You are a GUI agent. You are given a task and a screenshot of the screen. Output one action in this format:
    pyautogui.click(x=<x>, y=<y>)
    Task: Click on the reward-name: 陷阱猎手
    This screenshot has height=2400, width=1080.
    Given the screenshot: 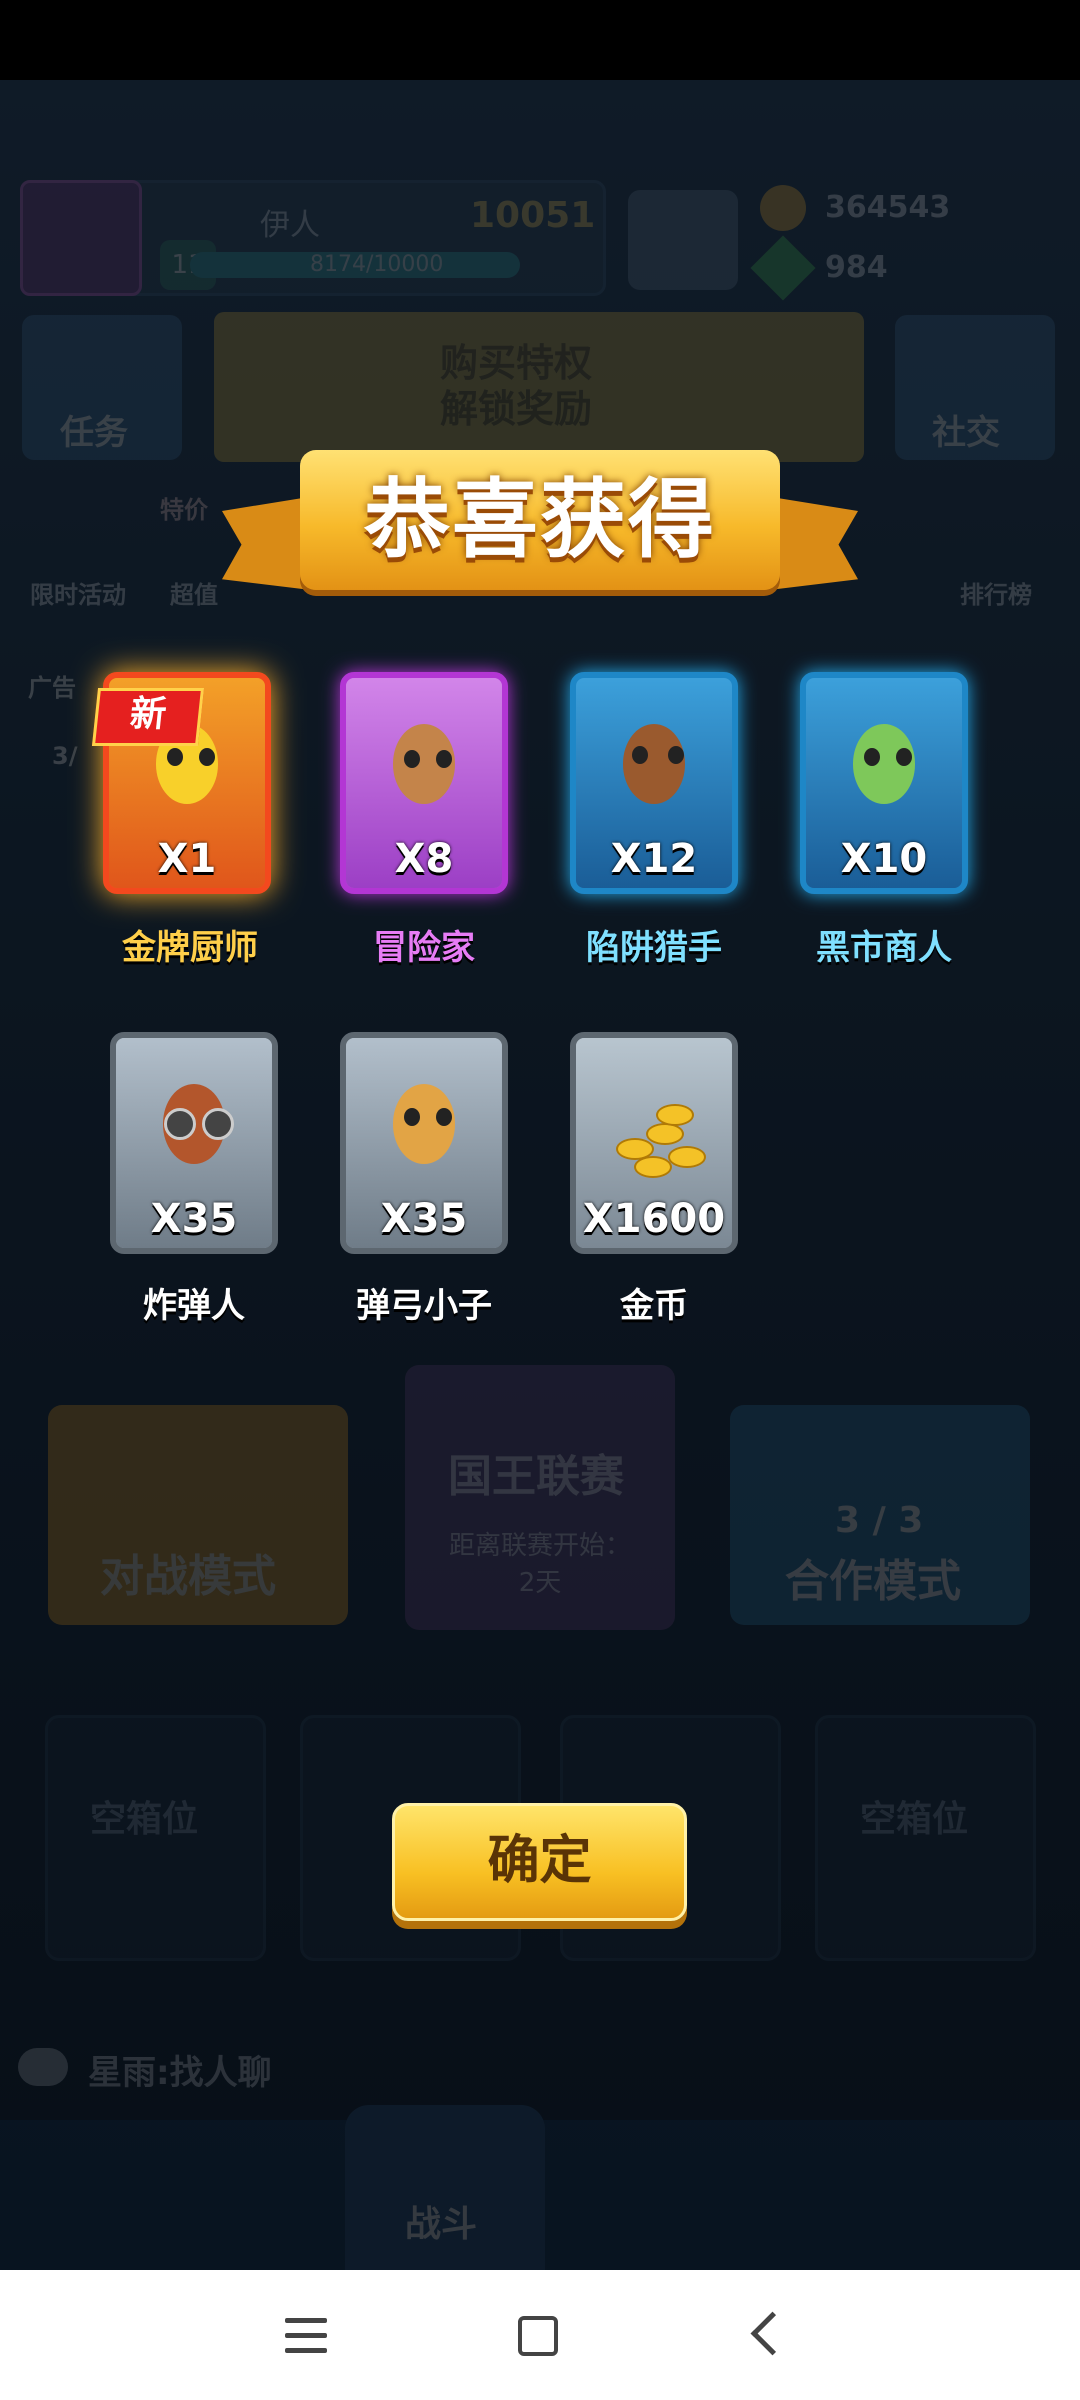 What is the action you would take?
    pyautogui.click(x=654, y=948)
    